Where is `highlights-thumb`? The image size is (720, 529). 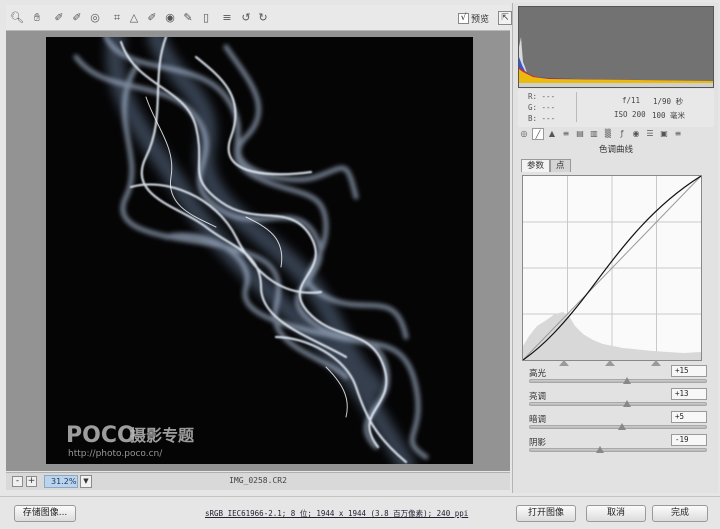 highlights-thumb is located at coordinates (626, 380).